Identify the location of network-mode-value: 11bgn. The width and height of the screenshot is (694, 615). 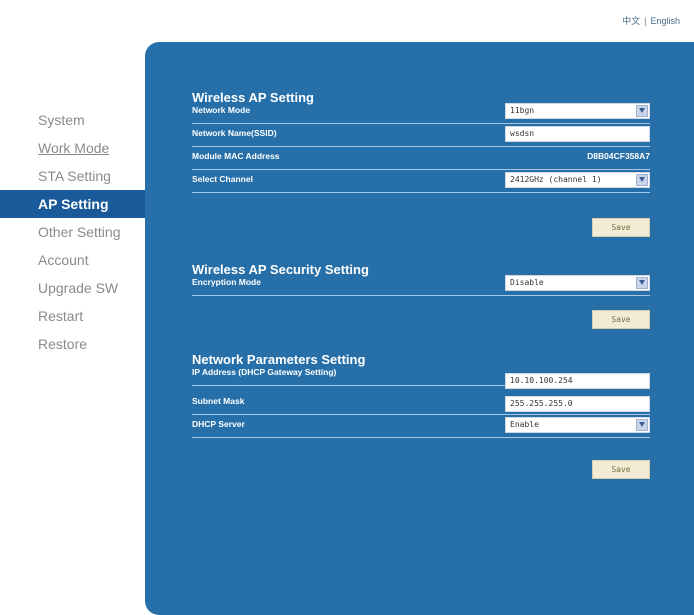
(522, 110).